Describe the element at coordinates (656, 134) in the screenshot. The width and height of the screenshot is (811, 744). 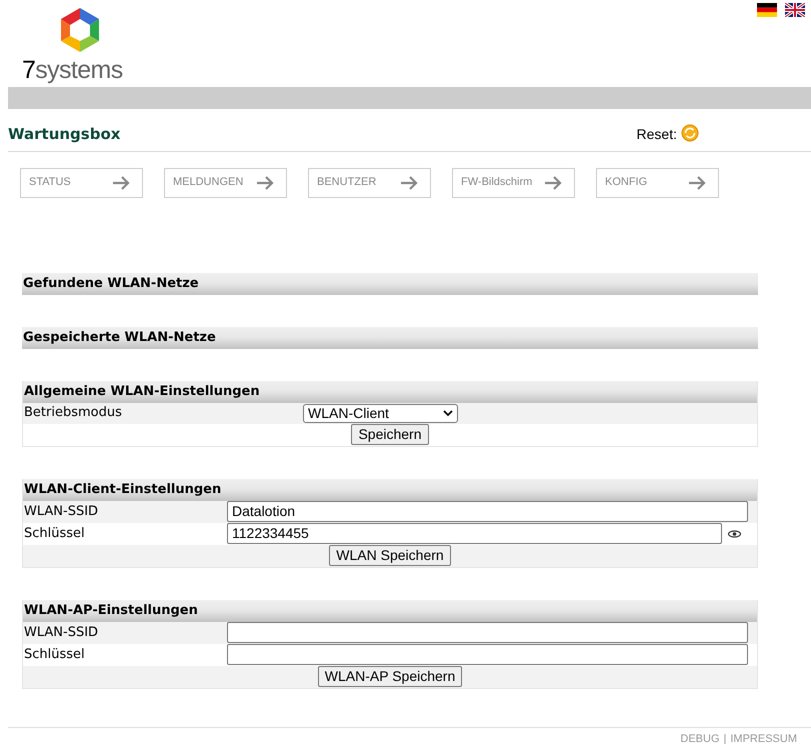
I see `reset-label: Reset:` at that location.